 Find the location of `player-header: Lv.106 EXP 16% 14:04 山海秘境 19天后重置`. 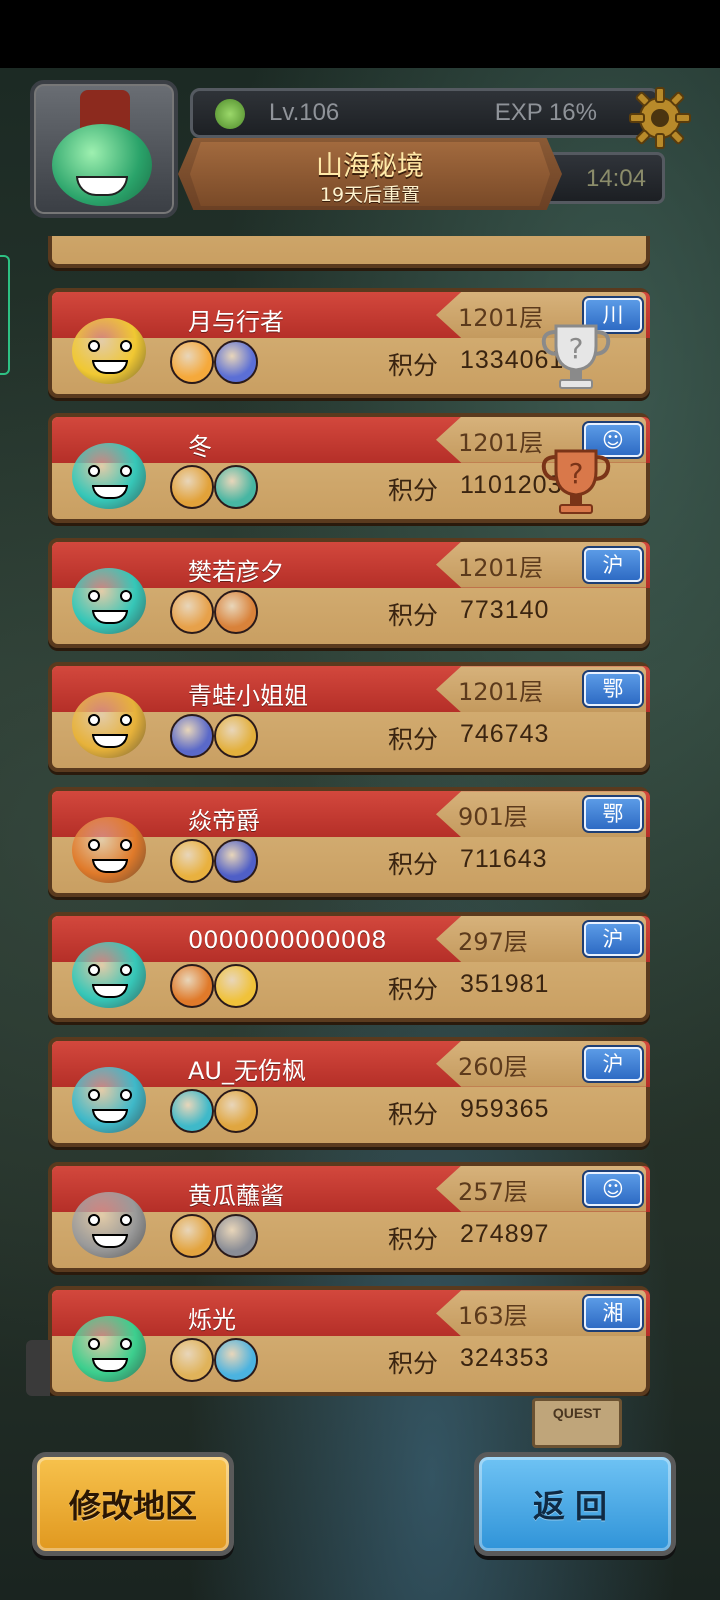

player-header: Lv.106 EXP 16% 14:04 山海秘境 19天后重置 is located at coordinates (361, 150).